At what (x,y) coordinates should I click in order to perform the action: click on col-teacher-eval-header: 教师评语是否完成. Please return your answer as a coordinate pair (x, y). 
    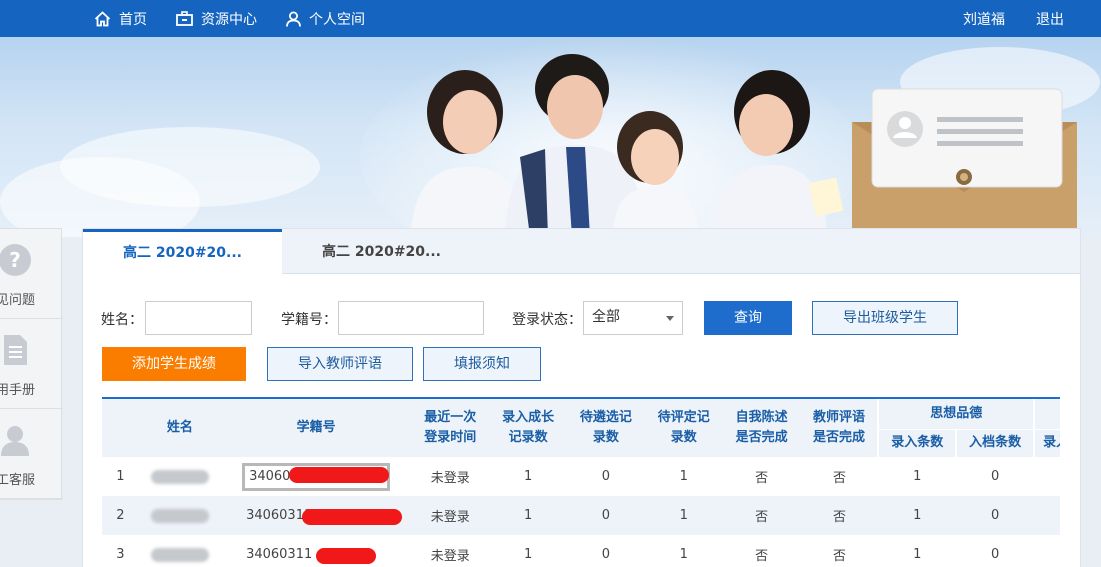
    Looking at the image, I should click on (839, 428).